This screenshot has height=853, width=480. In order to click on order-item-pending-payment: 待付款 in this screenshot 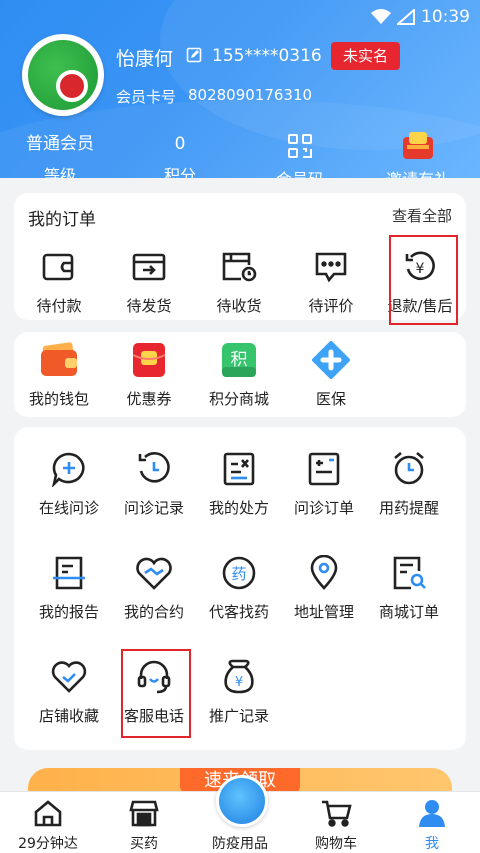, I will do `click(59, 282)`.